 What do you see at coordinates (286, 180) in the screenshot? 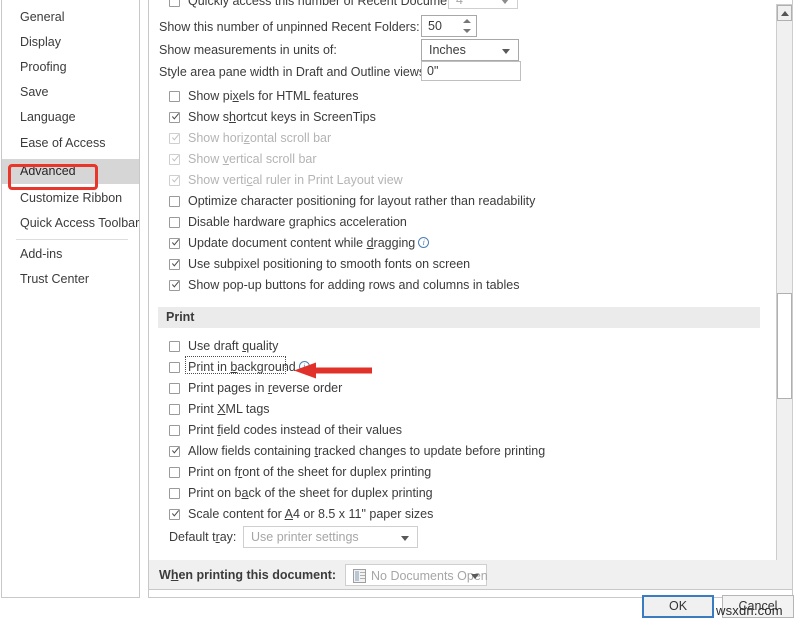
I see `option-vertical-ruler-print-layout: Show vertical ruler in Print Layout view` at bounding box center [286, 180].